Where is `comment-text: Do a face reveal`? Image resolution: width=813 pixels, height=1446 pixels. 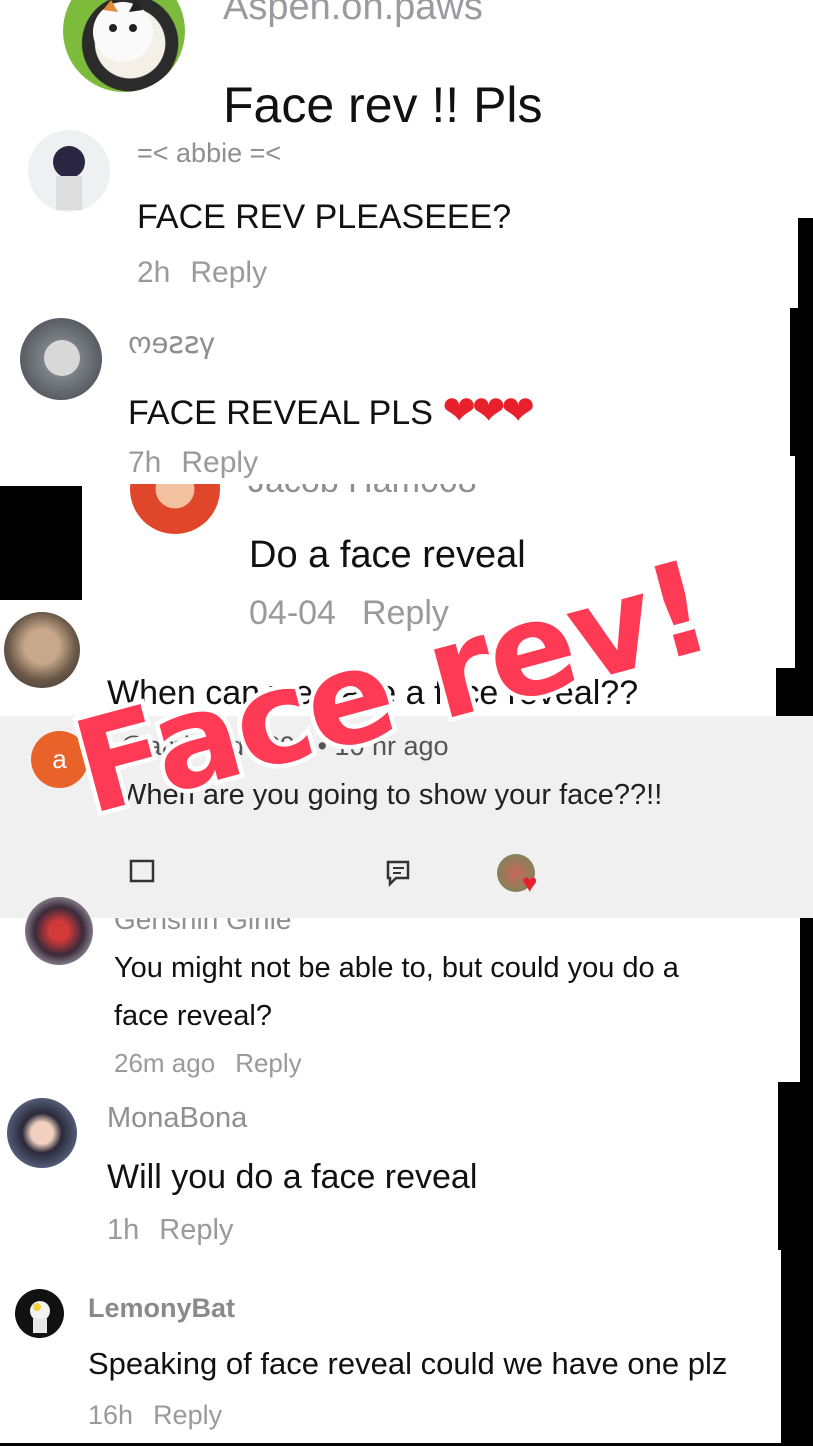
comment-text: Do a face reveal is located at coordinates (387, 555).